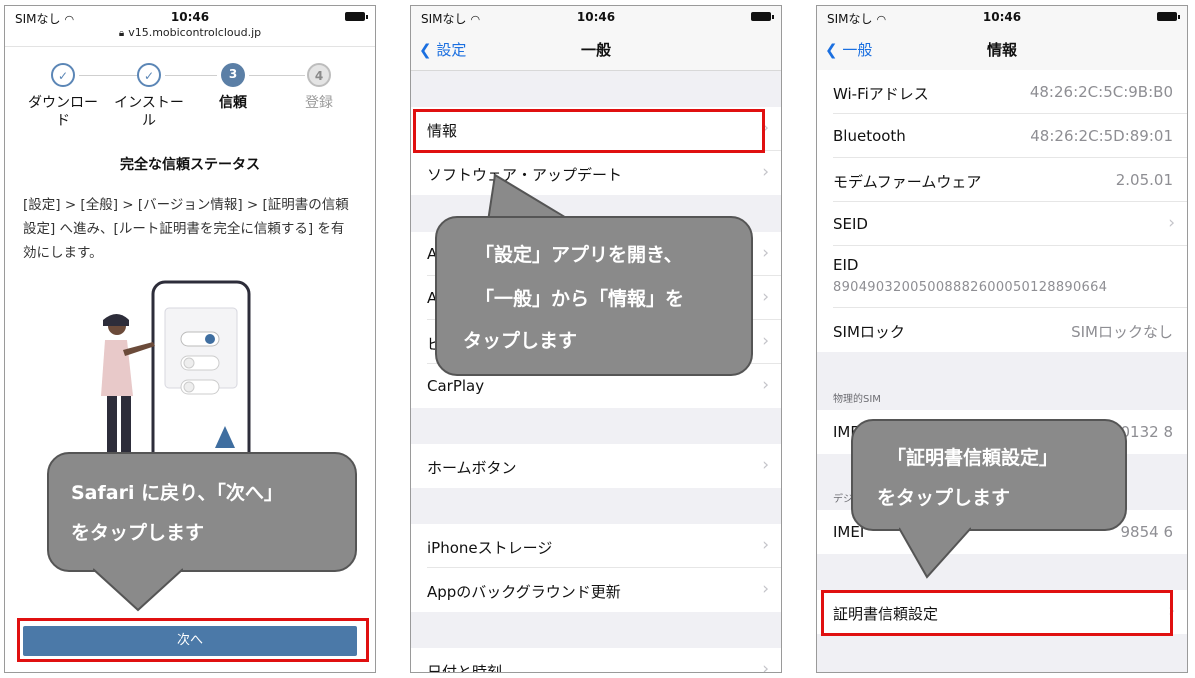 The height and width of the screenshot is (678, 1195). Describe the element at coordinates (596, 660) in the screenshot. I see `settings-row-date-time: 日付と時刻 ›` at that location.